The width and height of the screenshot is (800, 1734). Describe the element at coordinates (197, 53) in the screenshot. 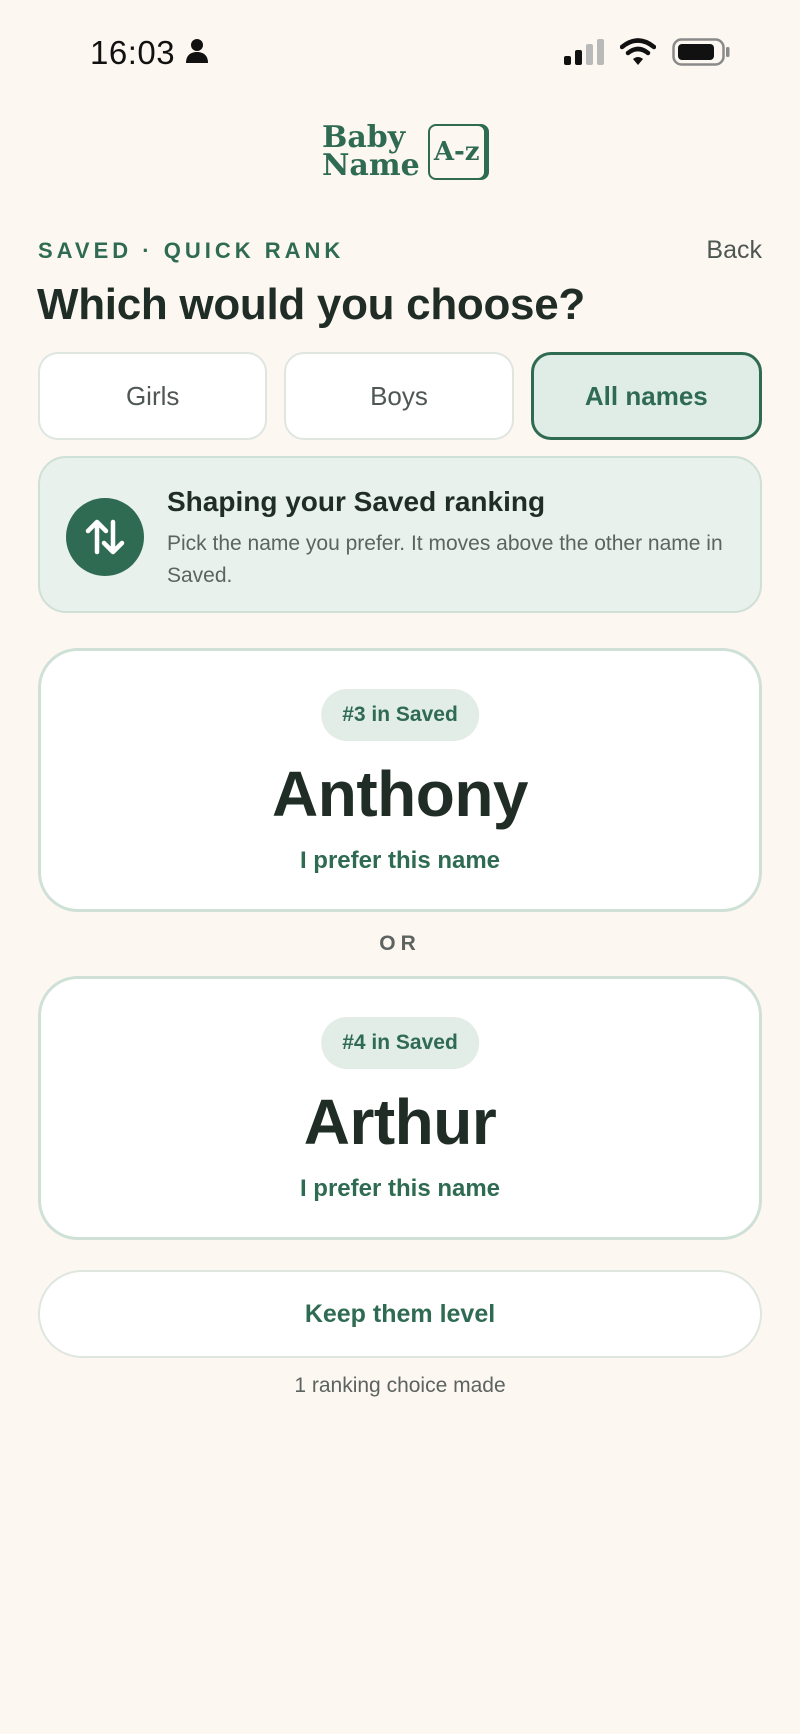

I see `person-icon` at that location.